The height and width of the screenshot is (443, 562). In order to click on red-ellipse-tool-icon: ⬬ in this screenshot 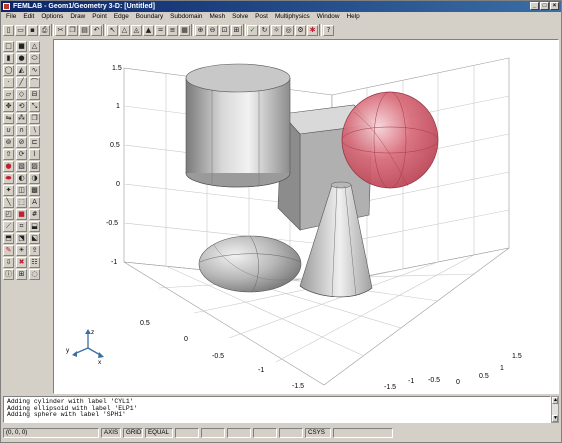, I will do `click(8, 178)`.